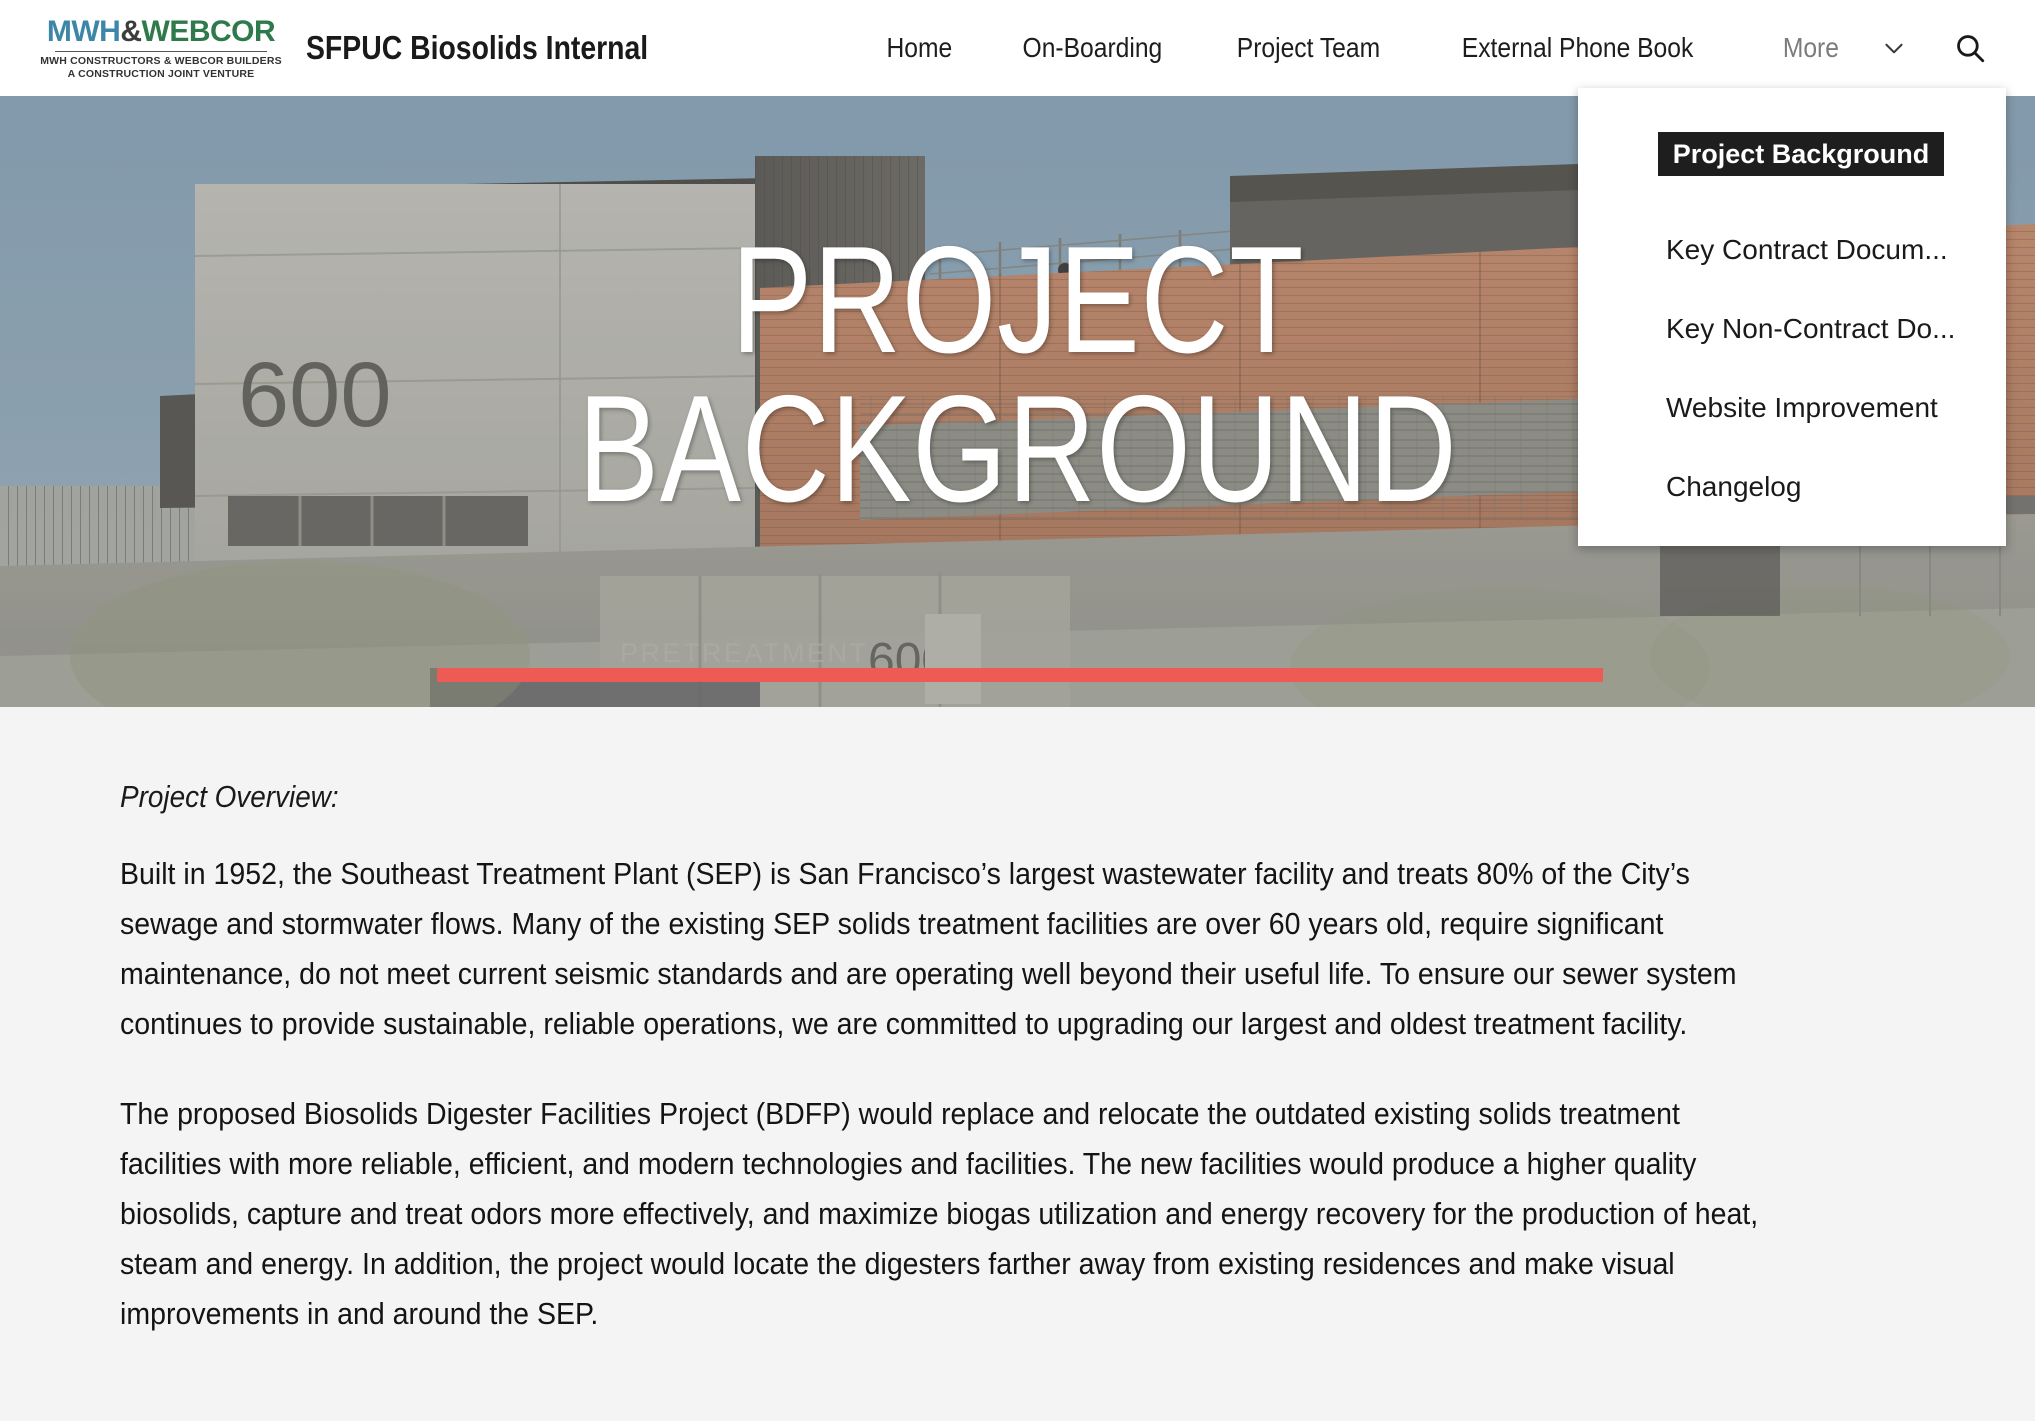  What do you see at coordinates (1734, 486) in the screenshot?
I see `dropdown-item-label: Changelog` at bounding box center [1734, 486].